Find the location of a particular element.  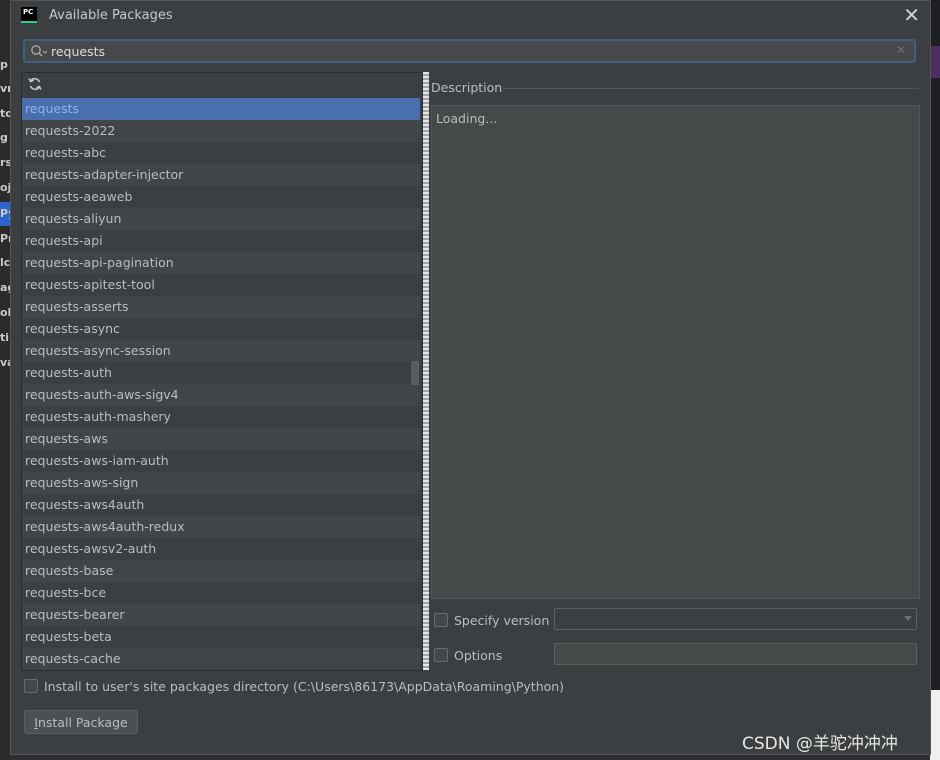

package-list-item: requests-aliyun is located at coordinates (221, 219).